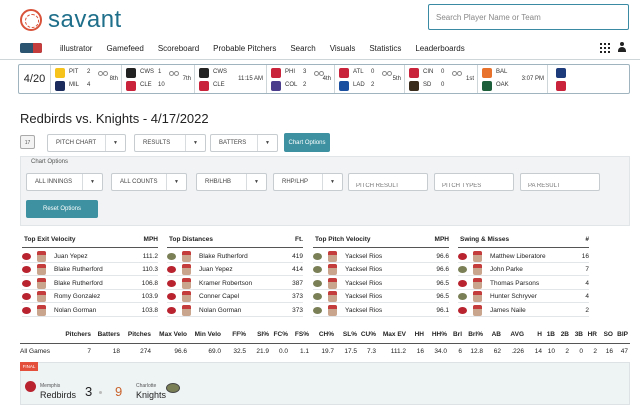  I want to click on nav-visuals: Visuals, so click(343, 48).